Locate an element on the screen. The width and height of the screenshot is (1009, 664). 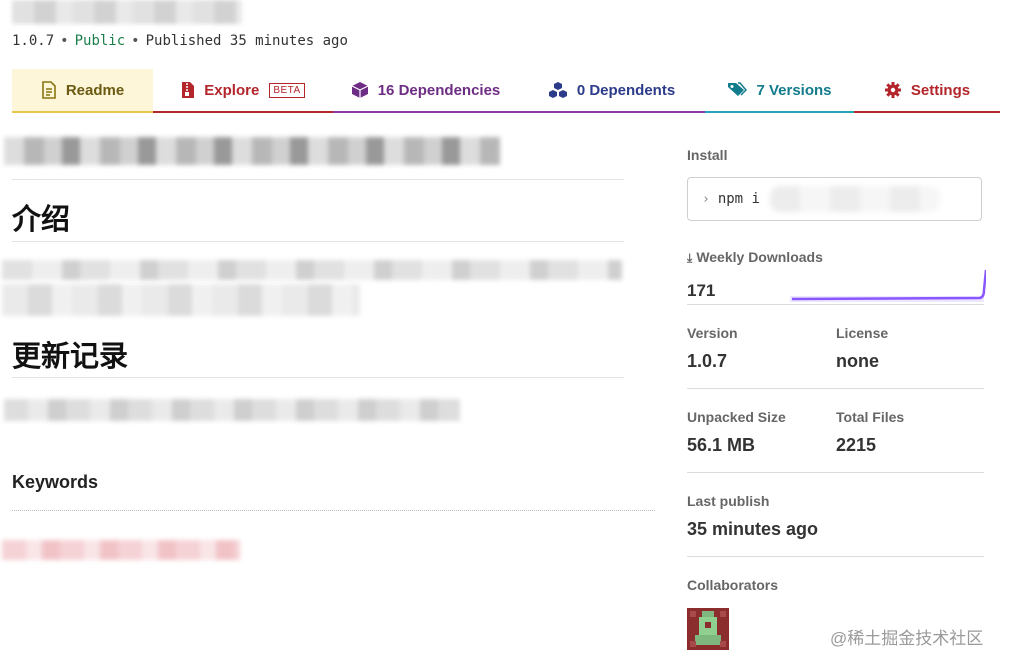
version-text: 1.0.7 is located at coordinates (33, 41).